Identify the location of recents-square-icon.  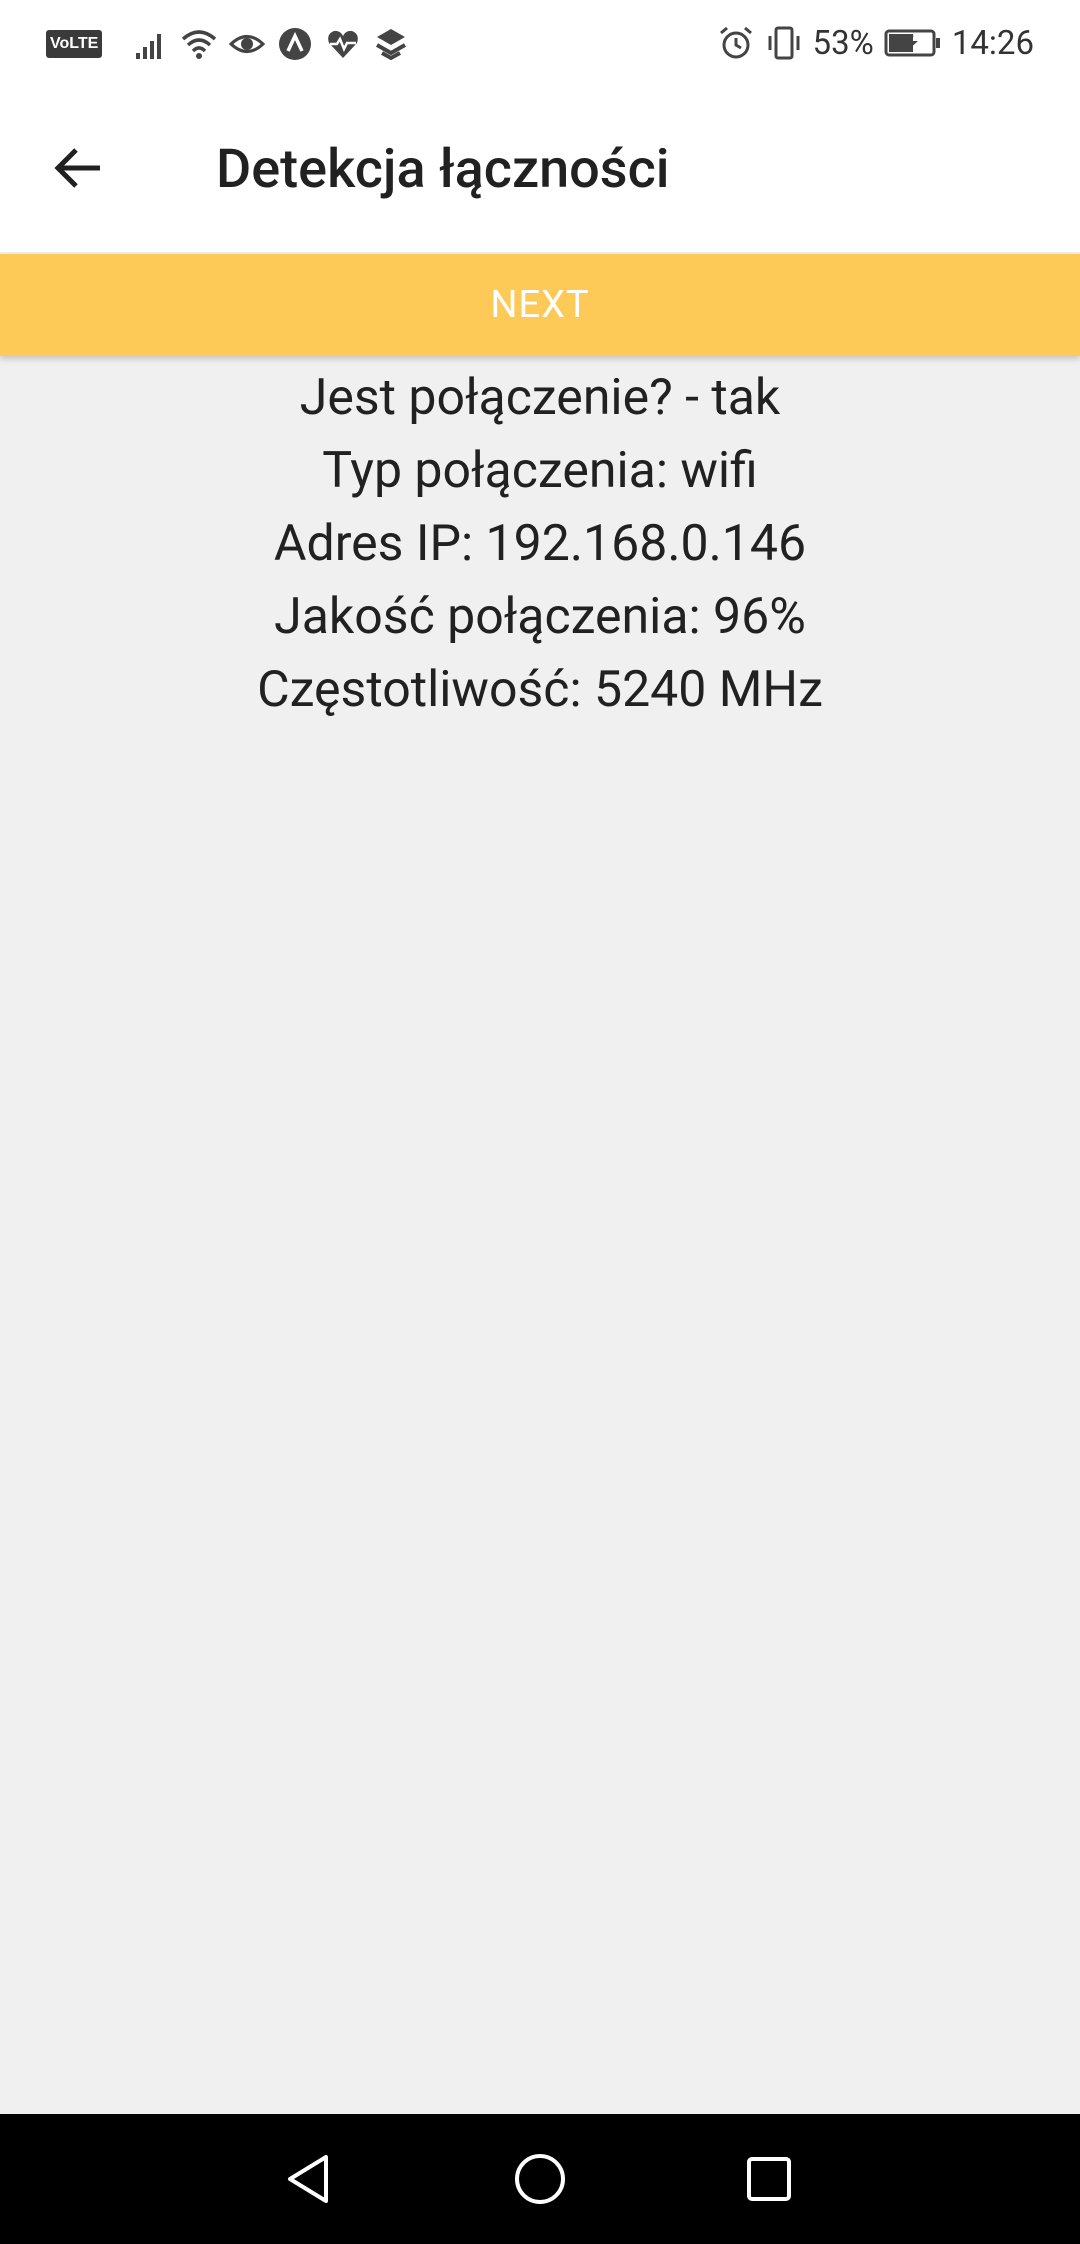
(769, 2179).